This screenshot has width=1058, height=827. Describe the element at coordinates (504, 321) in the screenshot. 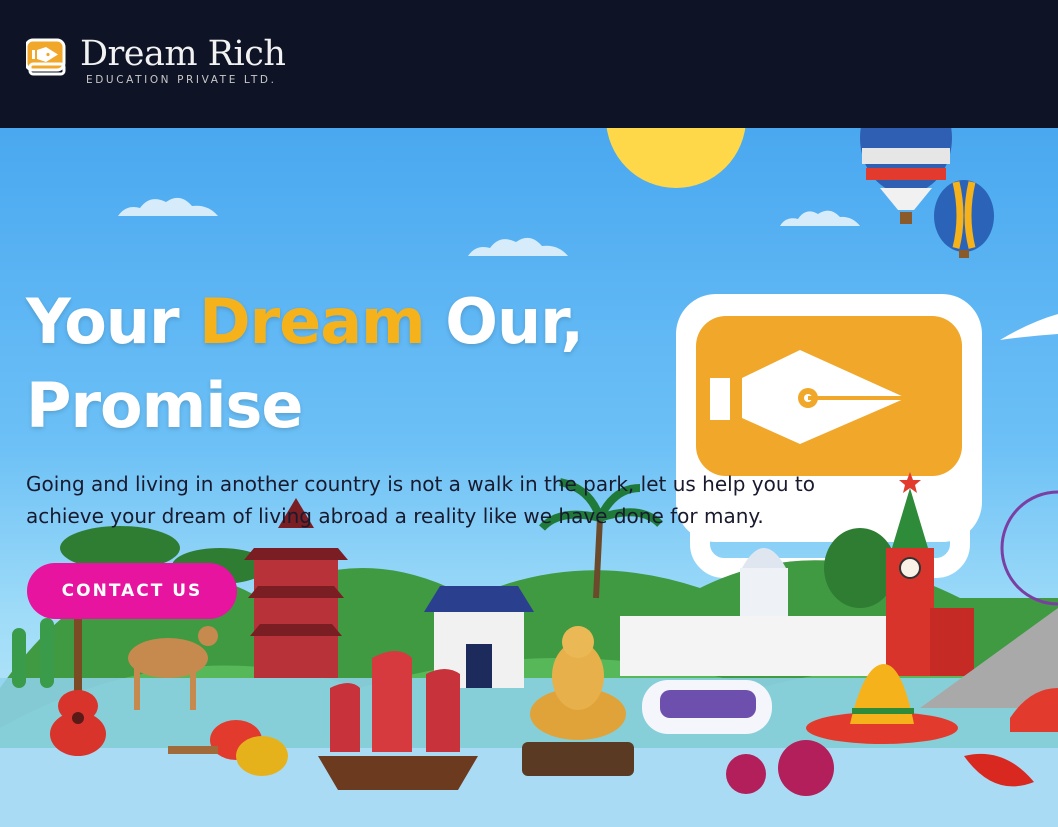

I see `headline-part2: Our,` at that location.